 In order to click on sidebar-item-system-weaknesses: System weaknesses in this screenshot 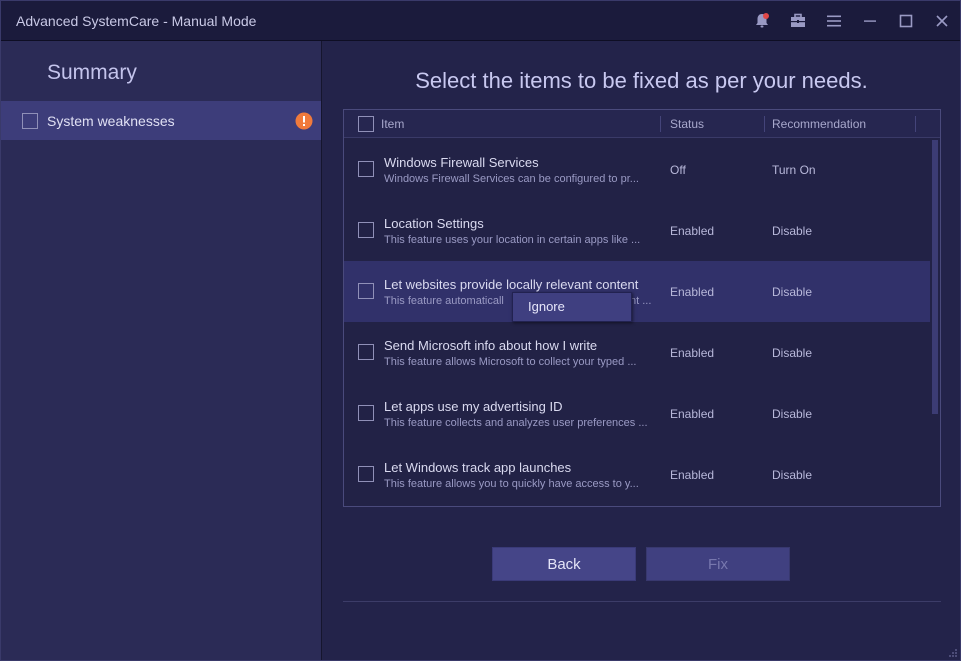, I will do `click(161, 120)`.